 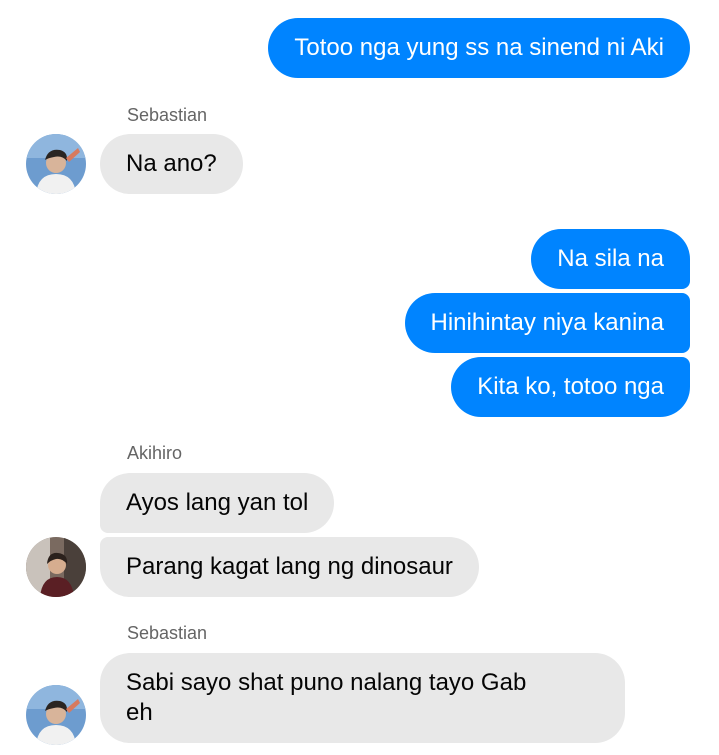 I want to click on outgoing-message: Na sila na, so click(x=610, y=259).